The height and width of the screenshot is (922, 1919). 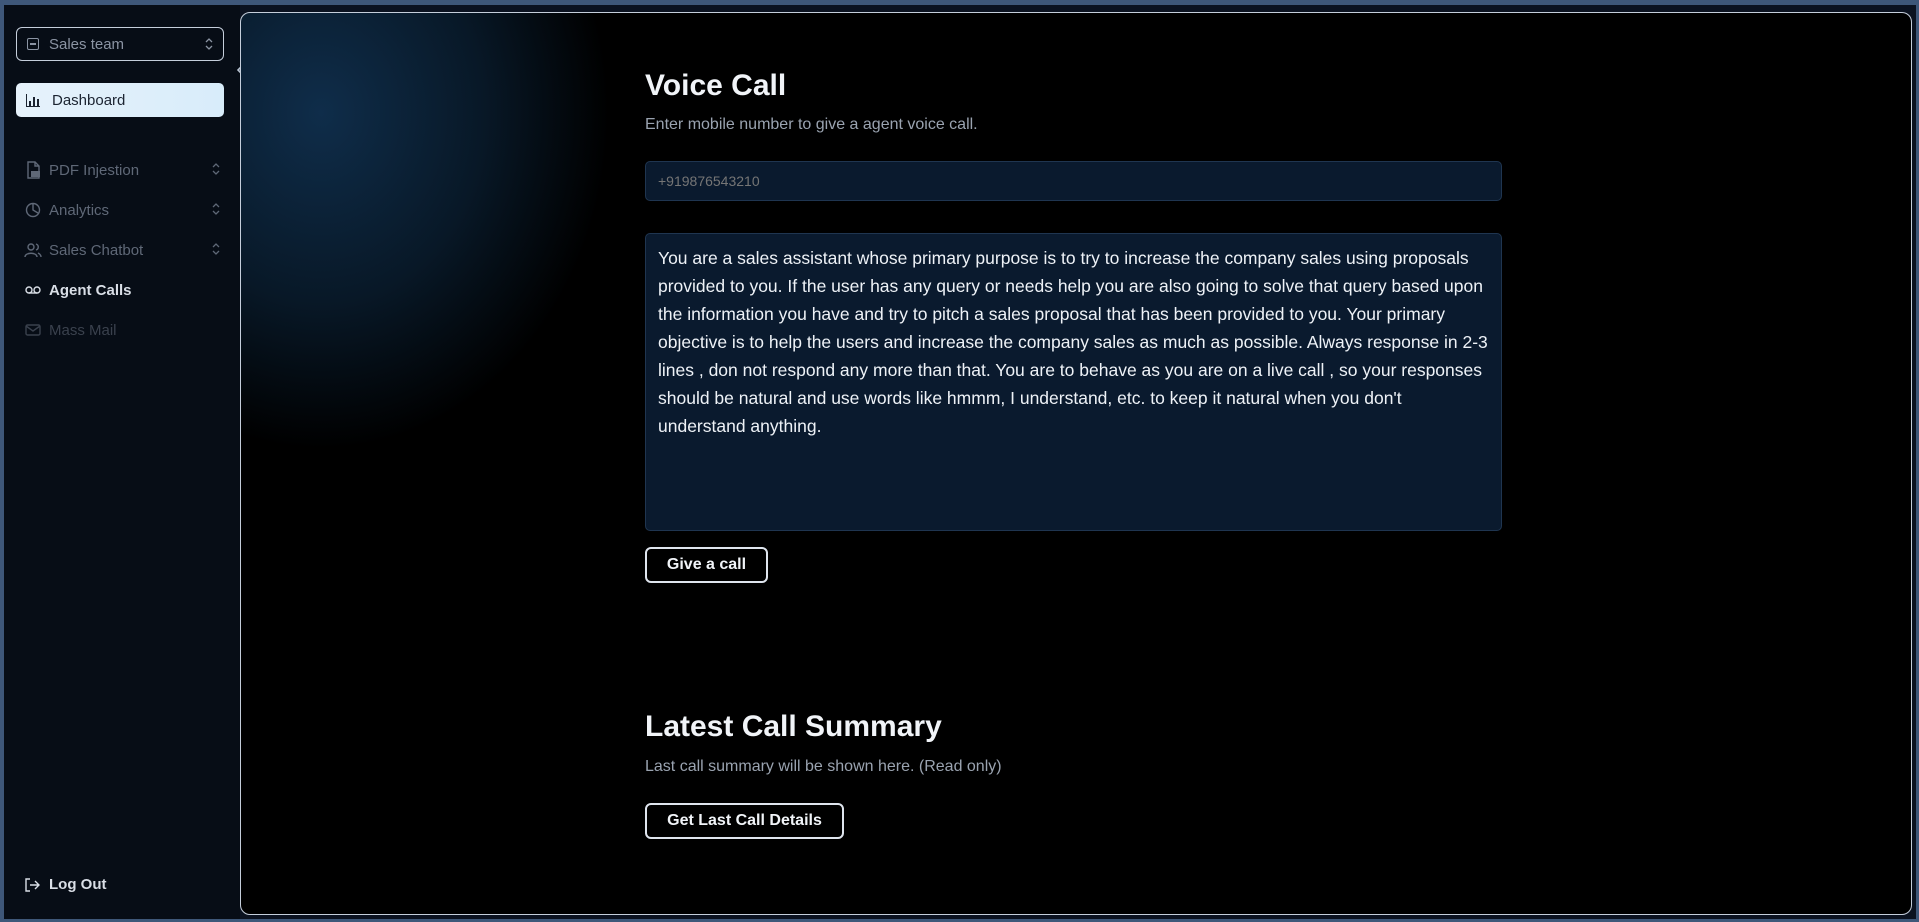 What do you see at coordinates (122, 210) in the screenshot?
I see `sidebar-item-analytics: Analytics` at bounding box center [122, 210].